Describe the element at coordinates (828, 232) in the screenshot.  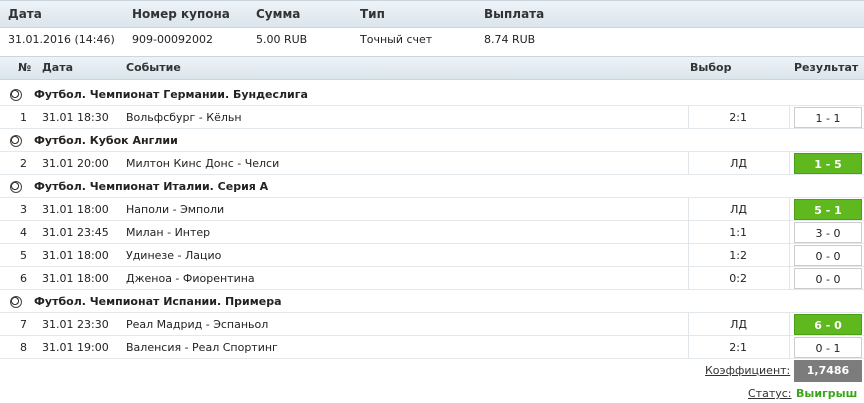
I see `event-result: 3 - 0` at that location.